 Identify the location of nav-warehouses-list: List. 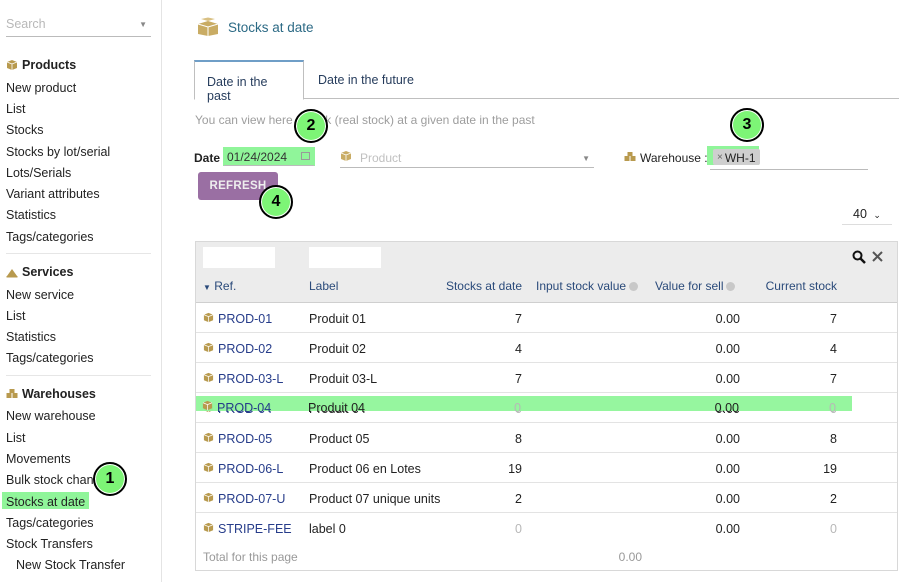
(15, 438).